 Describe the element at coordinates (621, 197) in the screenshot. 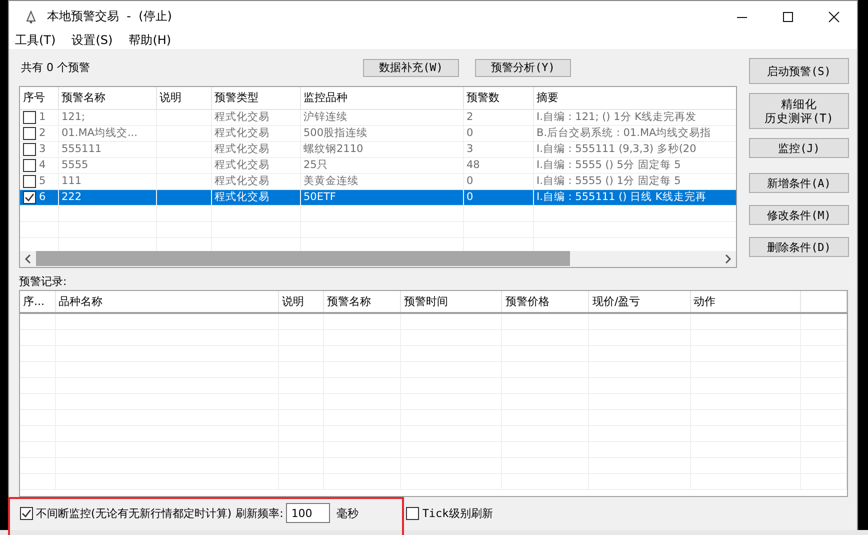

I see `table-cell: I.自编 : 555111 () 日线 K线走完再` at that location.